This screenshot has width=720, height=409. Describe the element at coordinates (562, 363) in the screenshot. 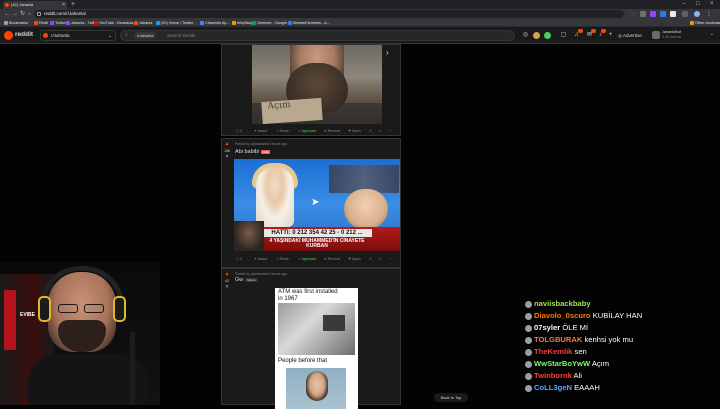

I see `chat-username: WwStarBoYwW` at that location.